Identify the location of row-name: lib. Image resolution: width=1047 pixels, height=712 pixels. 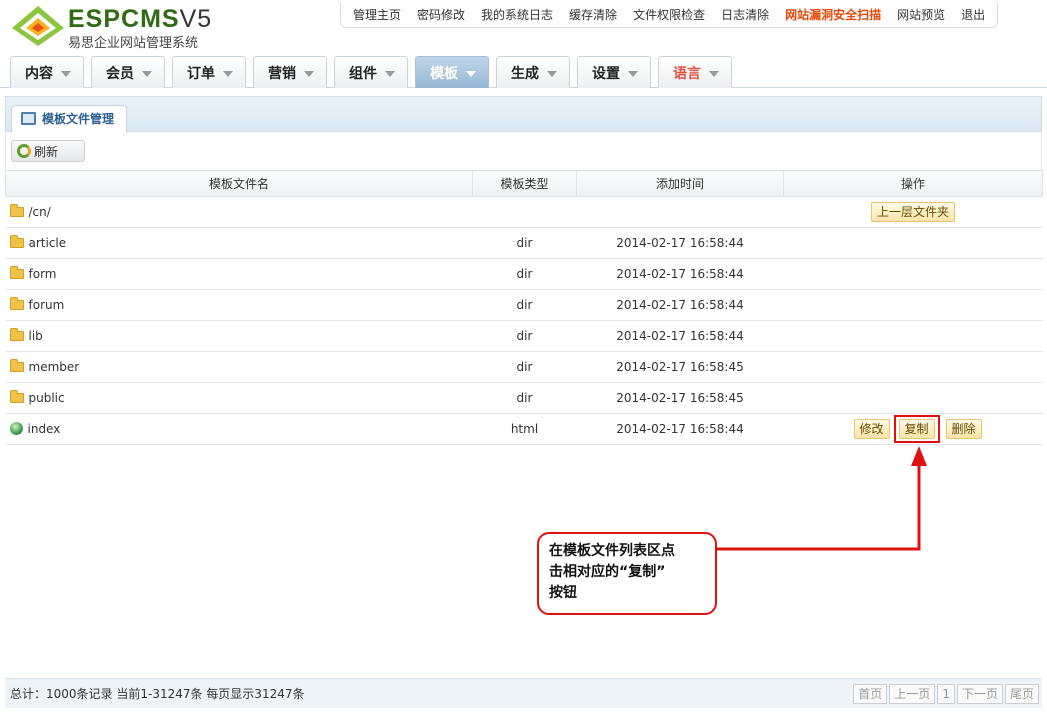
(36, 336).